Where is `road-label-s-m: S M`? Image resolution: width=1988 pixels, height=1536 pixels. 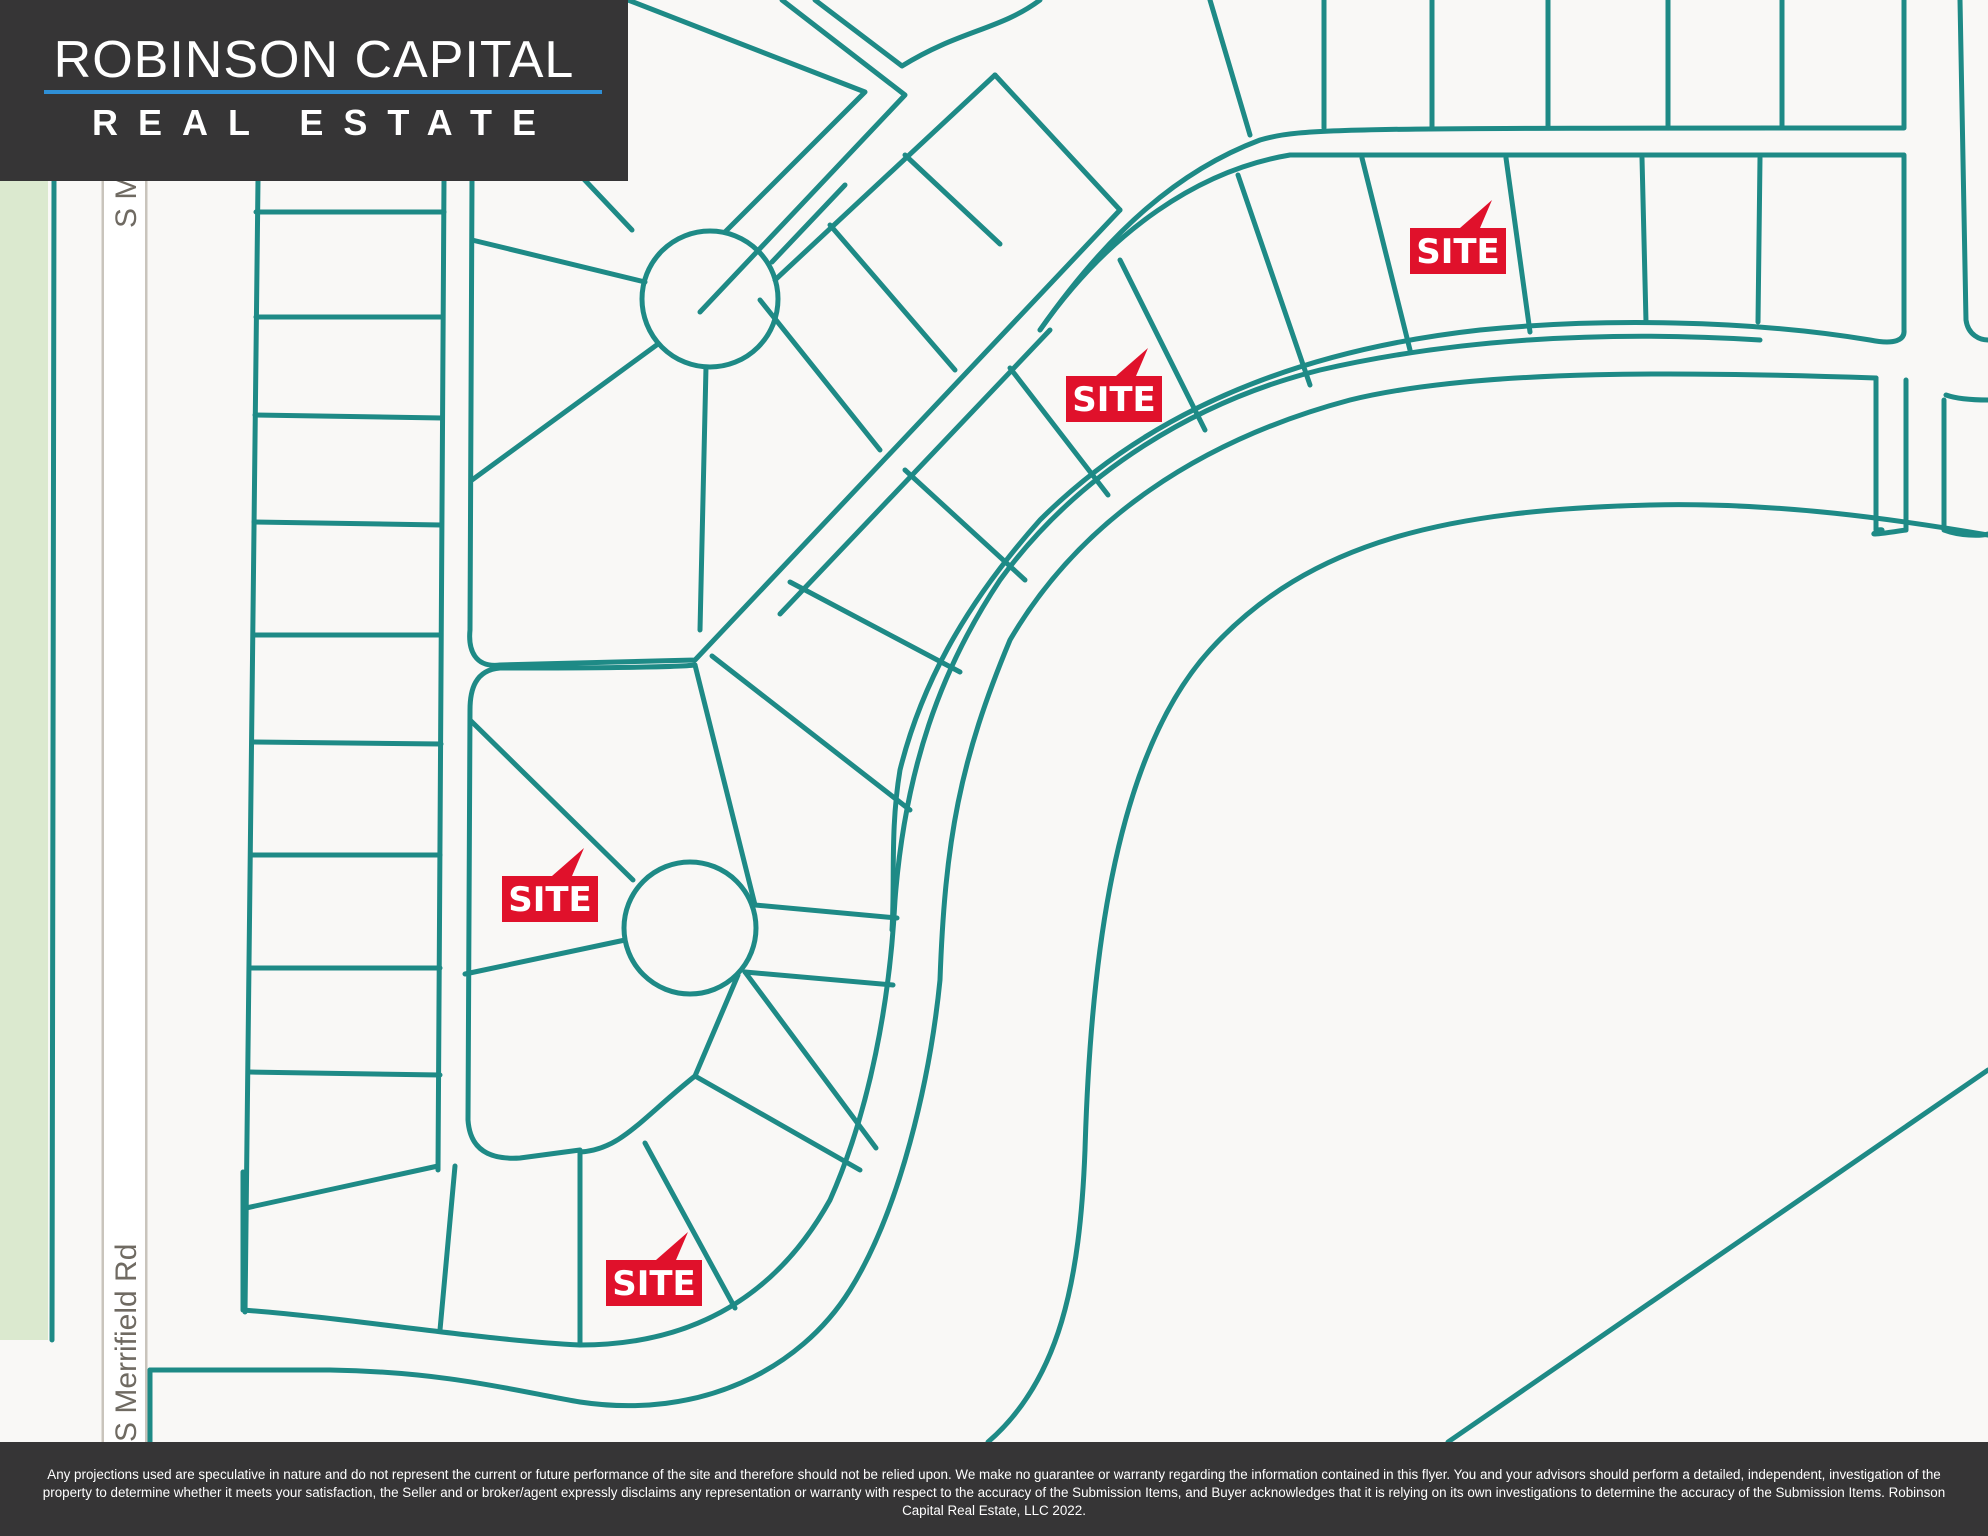
road-label-s-m: S M is located at coordinates (126, 201).